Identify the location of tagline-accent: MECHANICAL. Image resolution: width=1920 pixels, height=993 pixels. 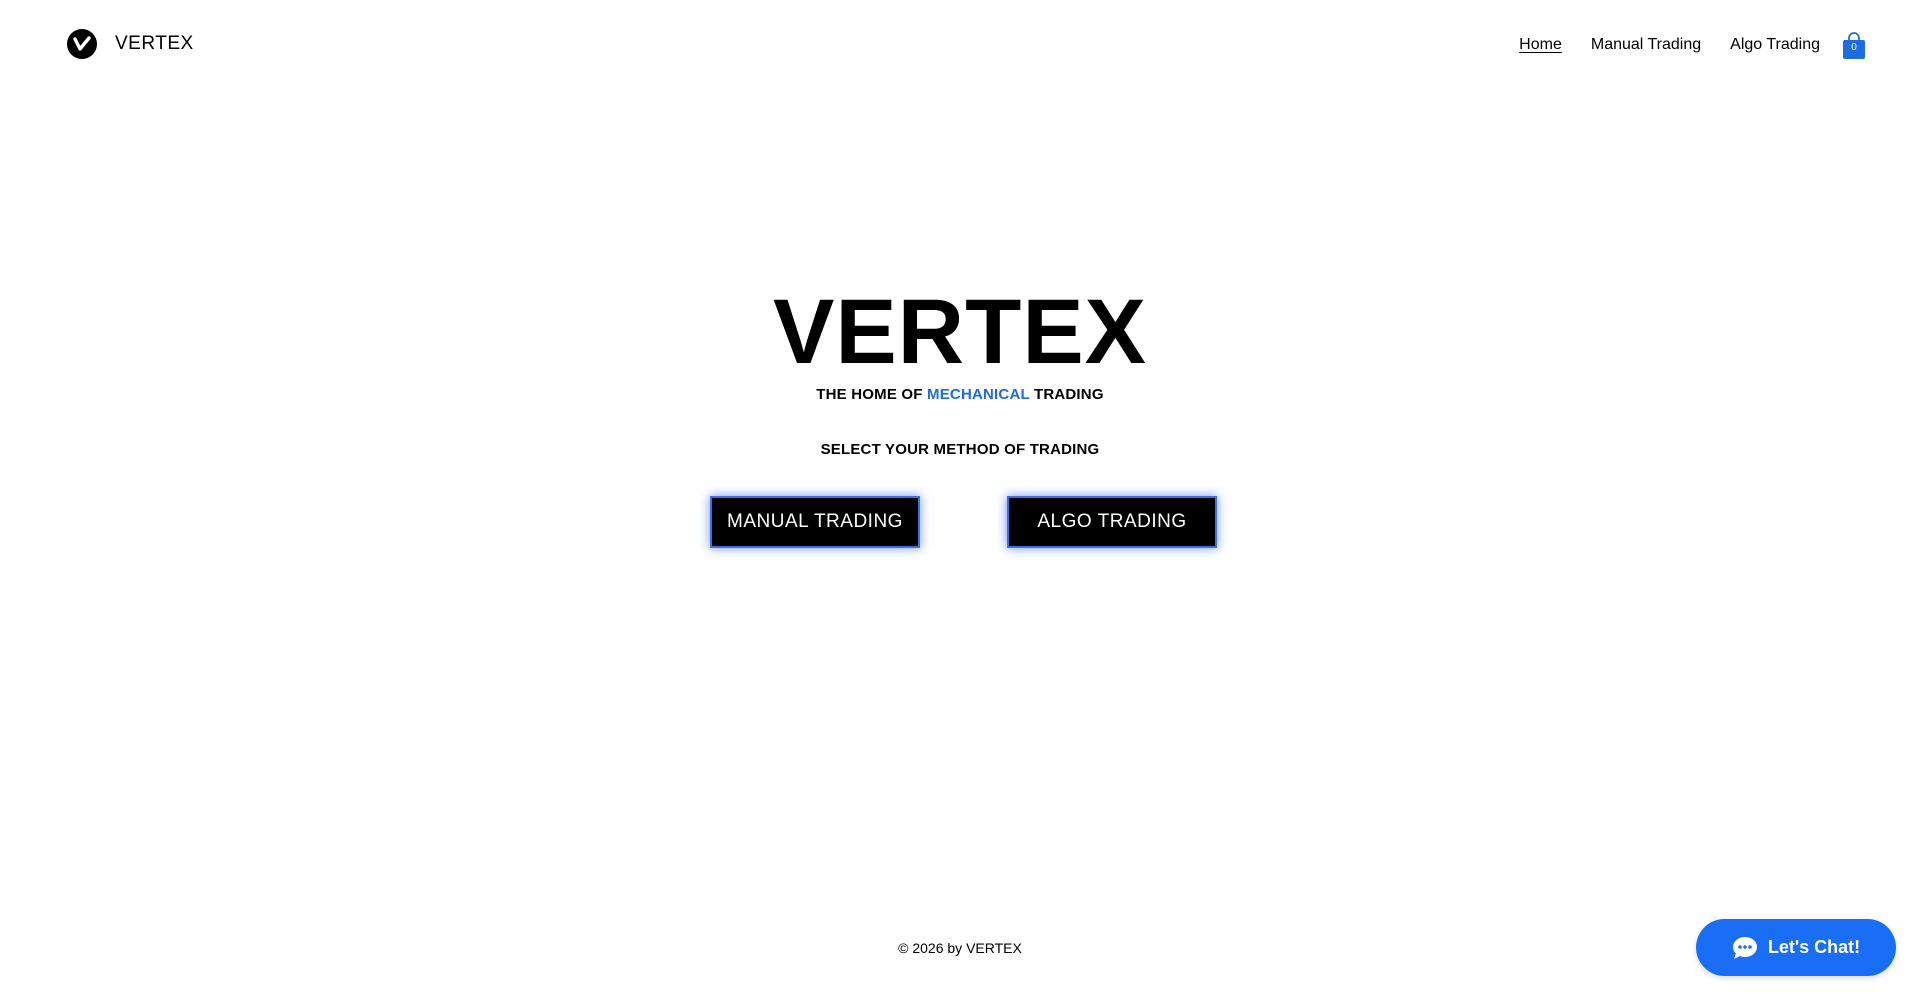
(978, 394).